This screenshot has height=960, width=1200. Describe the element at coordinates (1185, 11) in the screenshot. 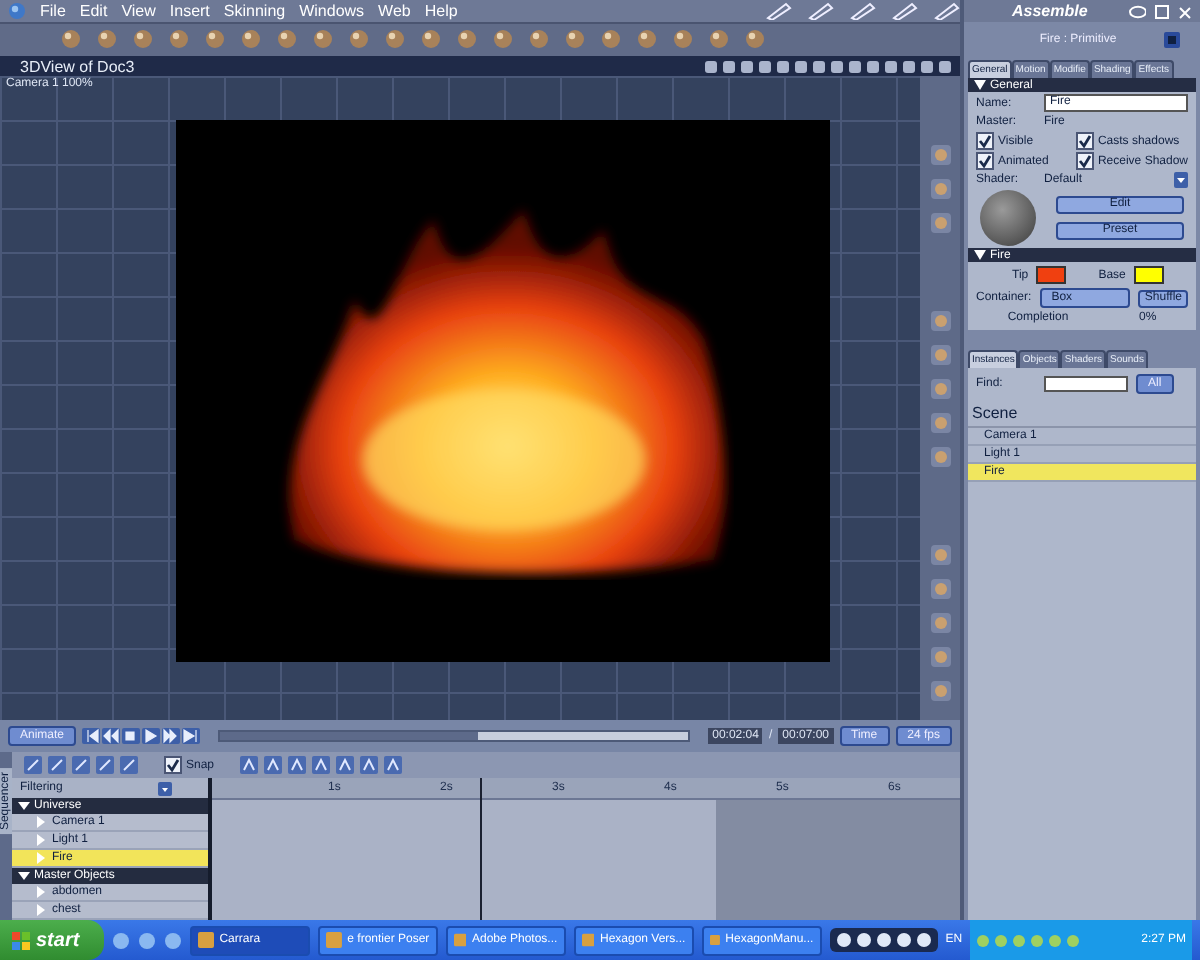

I see `close-icon` at that location.